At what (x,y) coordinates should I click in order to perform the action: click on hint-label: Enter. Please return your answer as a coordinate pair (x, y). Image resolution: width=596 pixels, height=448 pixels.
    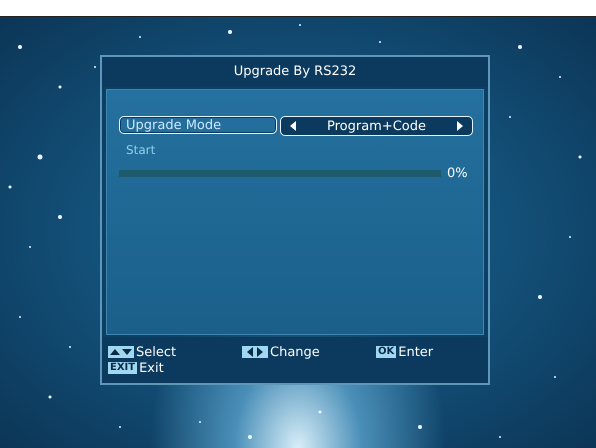
    Looking at the image, I should click on (416, 352).